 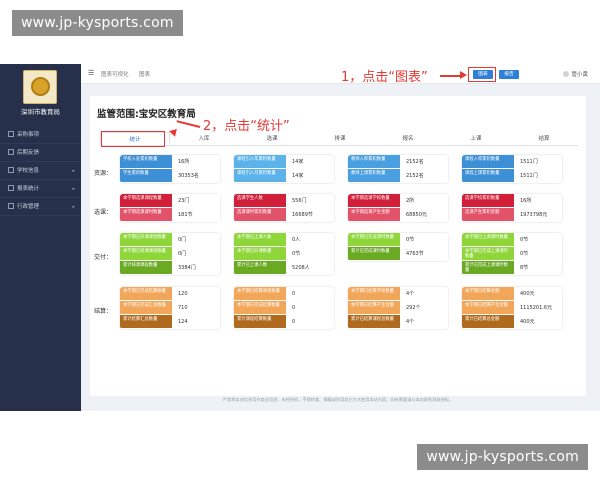 I want to click on stat-label: 累计结算汇总数量, so click(x=146, y=321).